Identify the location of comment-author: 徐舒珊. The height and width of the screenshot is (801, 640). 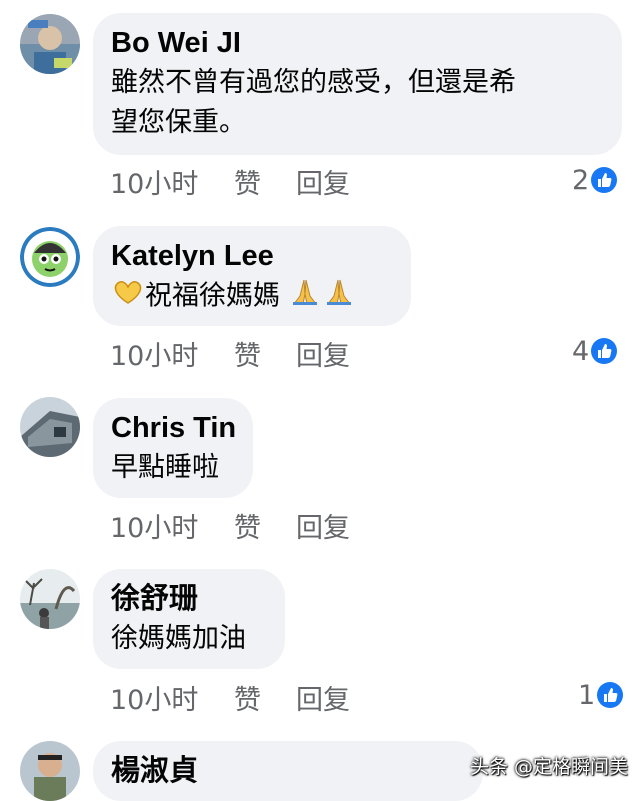
(189, 599).